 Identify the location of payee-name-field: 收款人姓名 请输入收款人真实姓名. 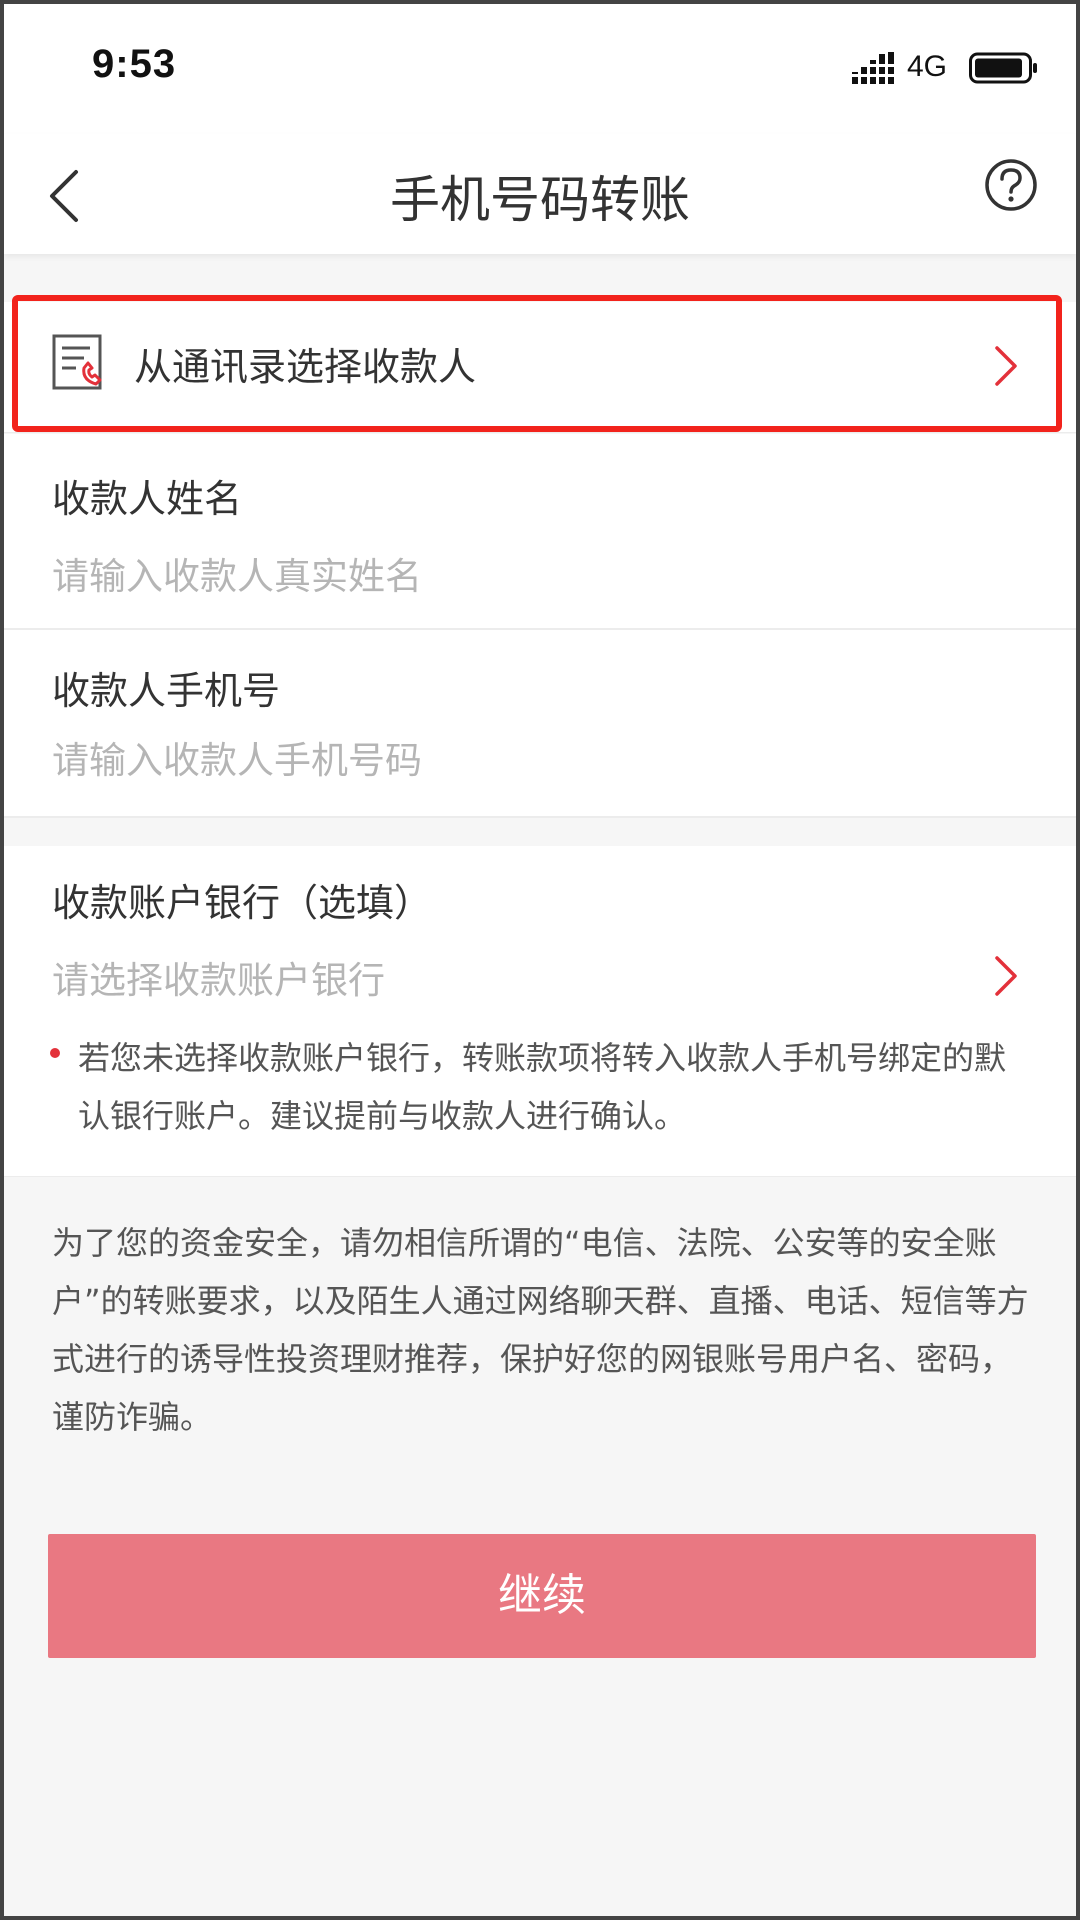
(540, 532).